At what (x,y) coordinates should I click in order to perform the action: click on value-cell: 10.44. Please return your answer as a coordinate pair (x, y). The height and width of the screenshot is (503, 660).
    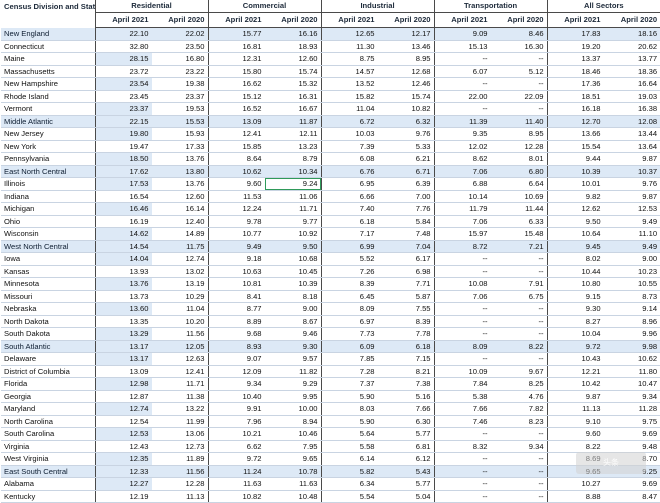
    Looking at the image, I should click on (575, 271).